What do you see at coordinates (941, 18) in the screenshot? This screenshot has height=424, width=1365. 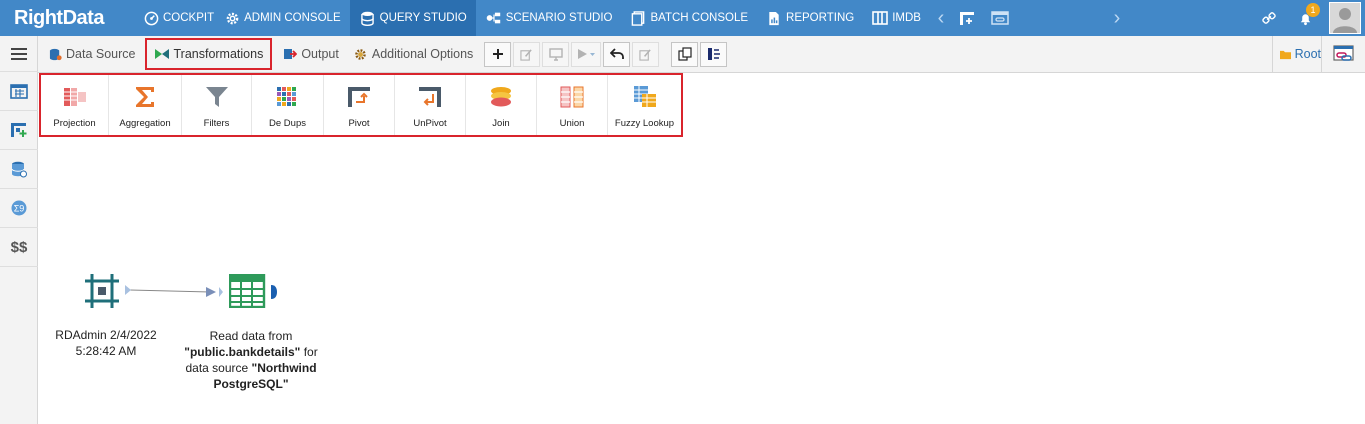 I see `chevron-left-icon: ‹` at bounding box center [941, 18].